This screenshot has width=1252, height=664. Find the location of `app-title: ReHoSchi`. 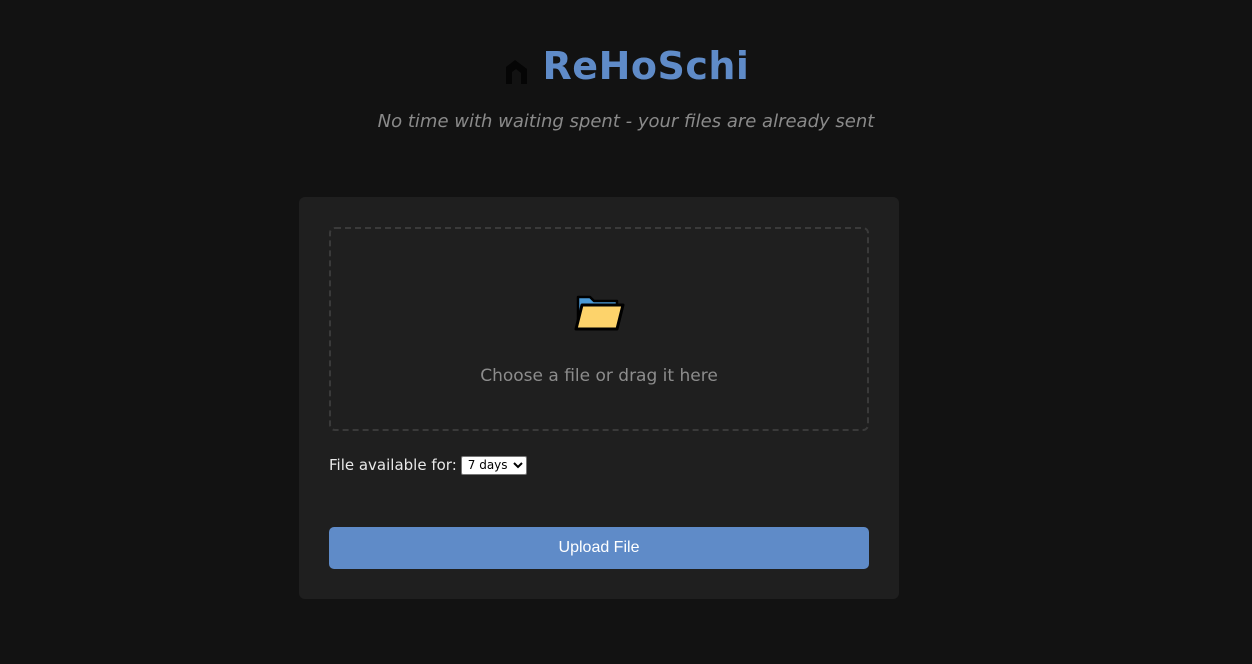

app-title: ReHoSchi is located at coordinates (646, 66).